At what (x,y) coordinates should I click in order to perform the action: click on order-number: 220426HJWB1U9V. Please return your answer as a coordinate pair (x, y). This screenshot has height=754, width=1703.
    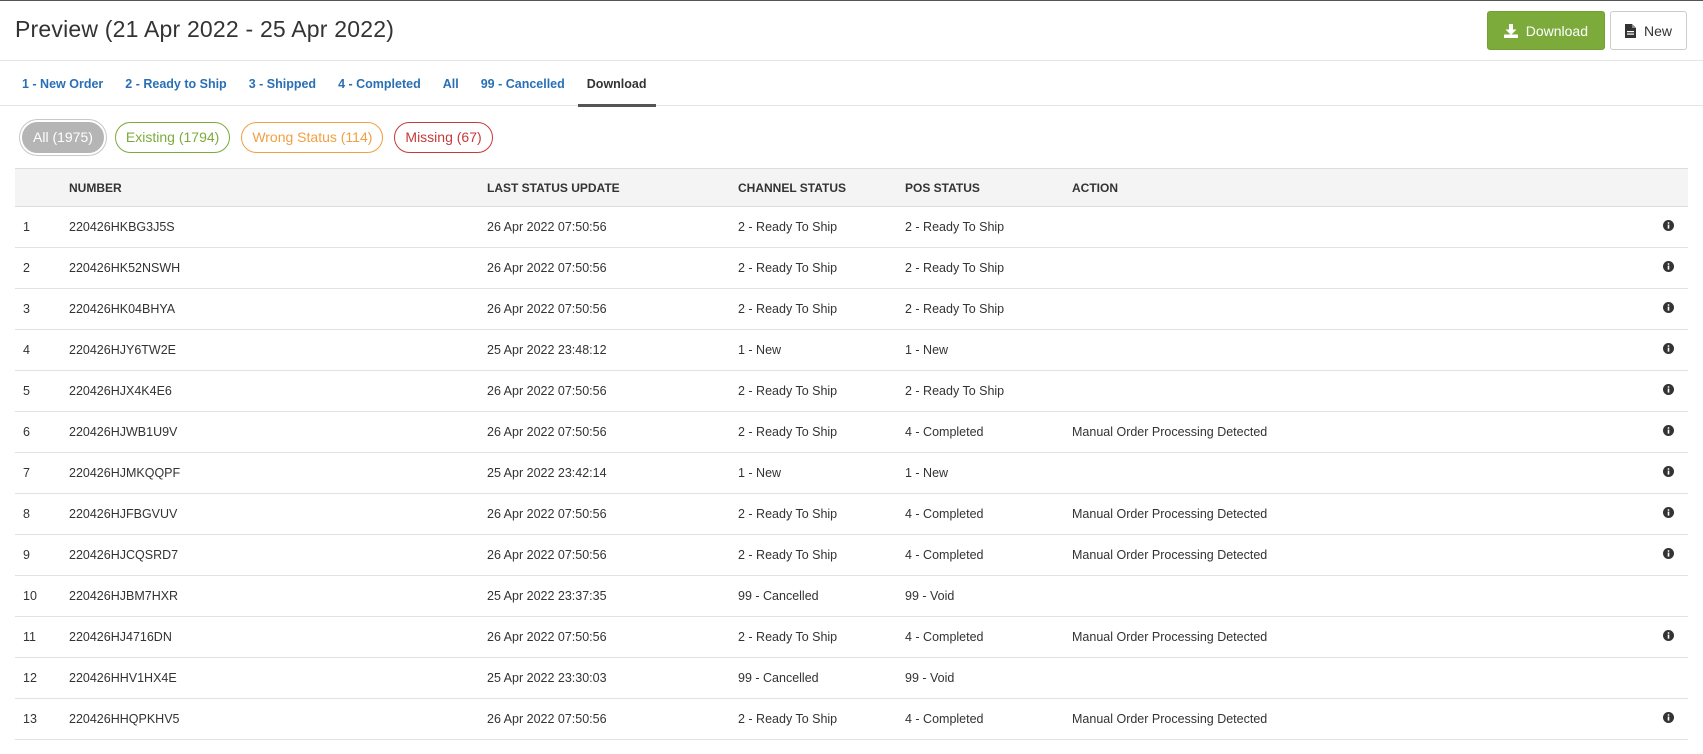
    Looking at the image, I should click on (123, 432).